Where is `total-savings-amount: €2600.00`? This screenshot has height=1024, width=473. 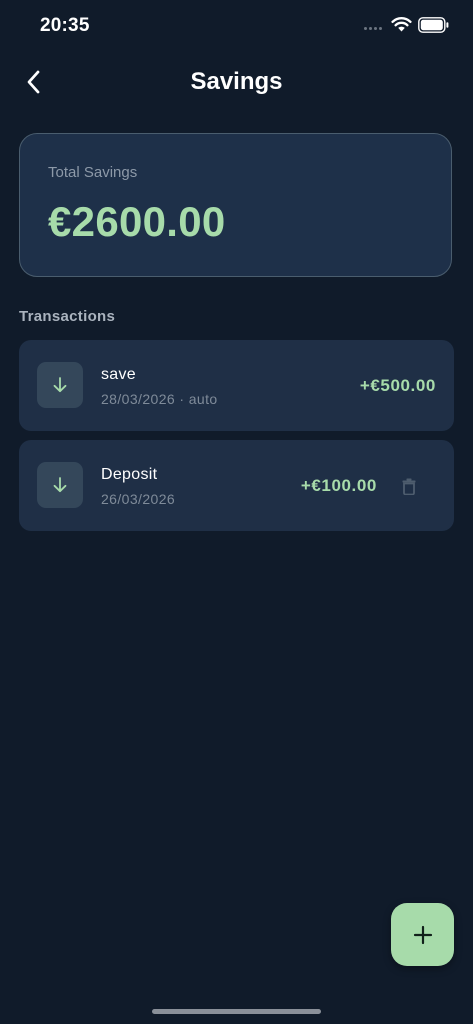 total-savings-amount: €2600.00 is located at coordinates (137, 221).